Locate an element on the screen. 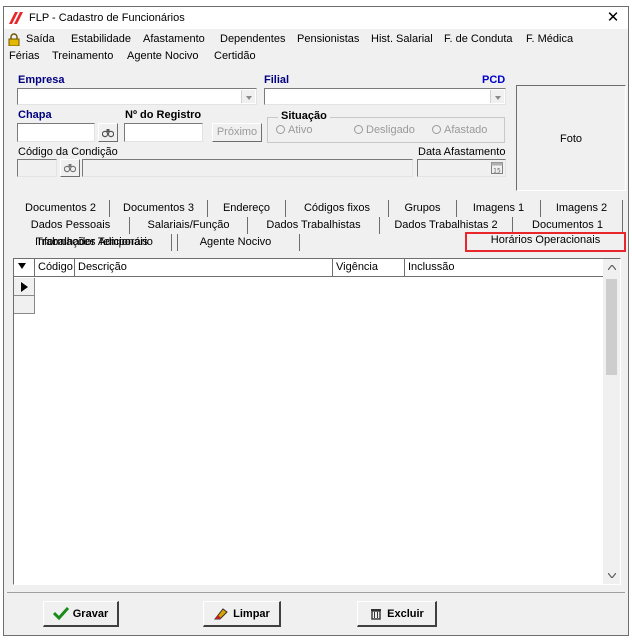 The height and width of the screenshot is (640, 632). row-indicator-cell is located at coordinates (24, 305).